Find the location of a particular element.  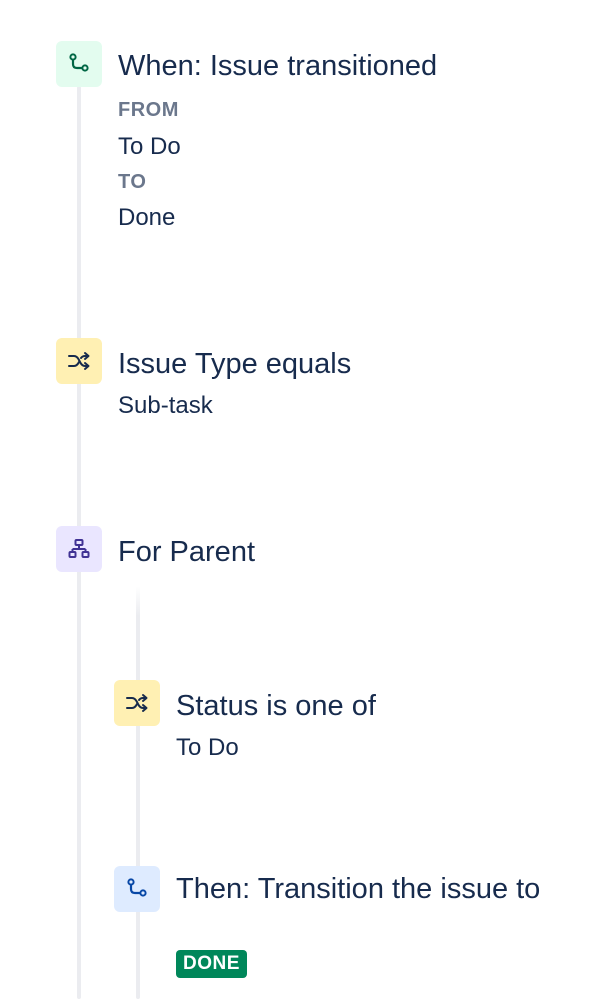

to-value: Done is located at coordinates (147, 217).